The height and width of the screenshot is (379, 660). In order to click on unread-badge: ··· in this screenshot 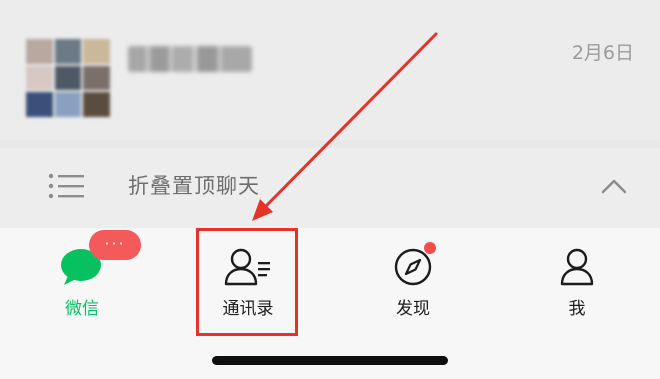, I will do `click(115, 245)`.